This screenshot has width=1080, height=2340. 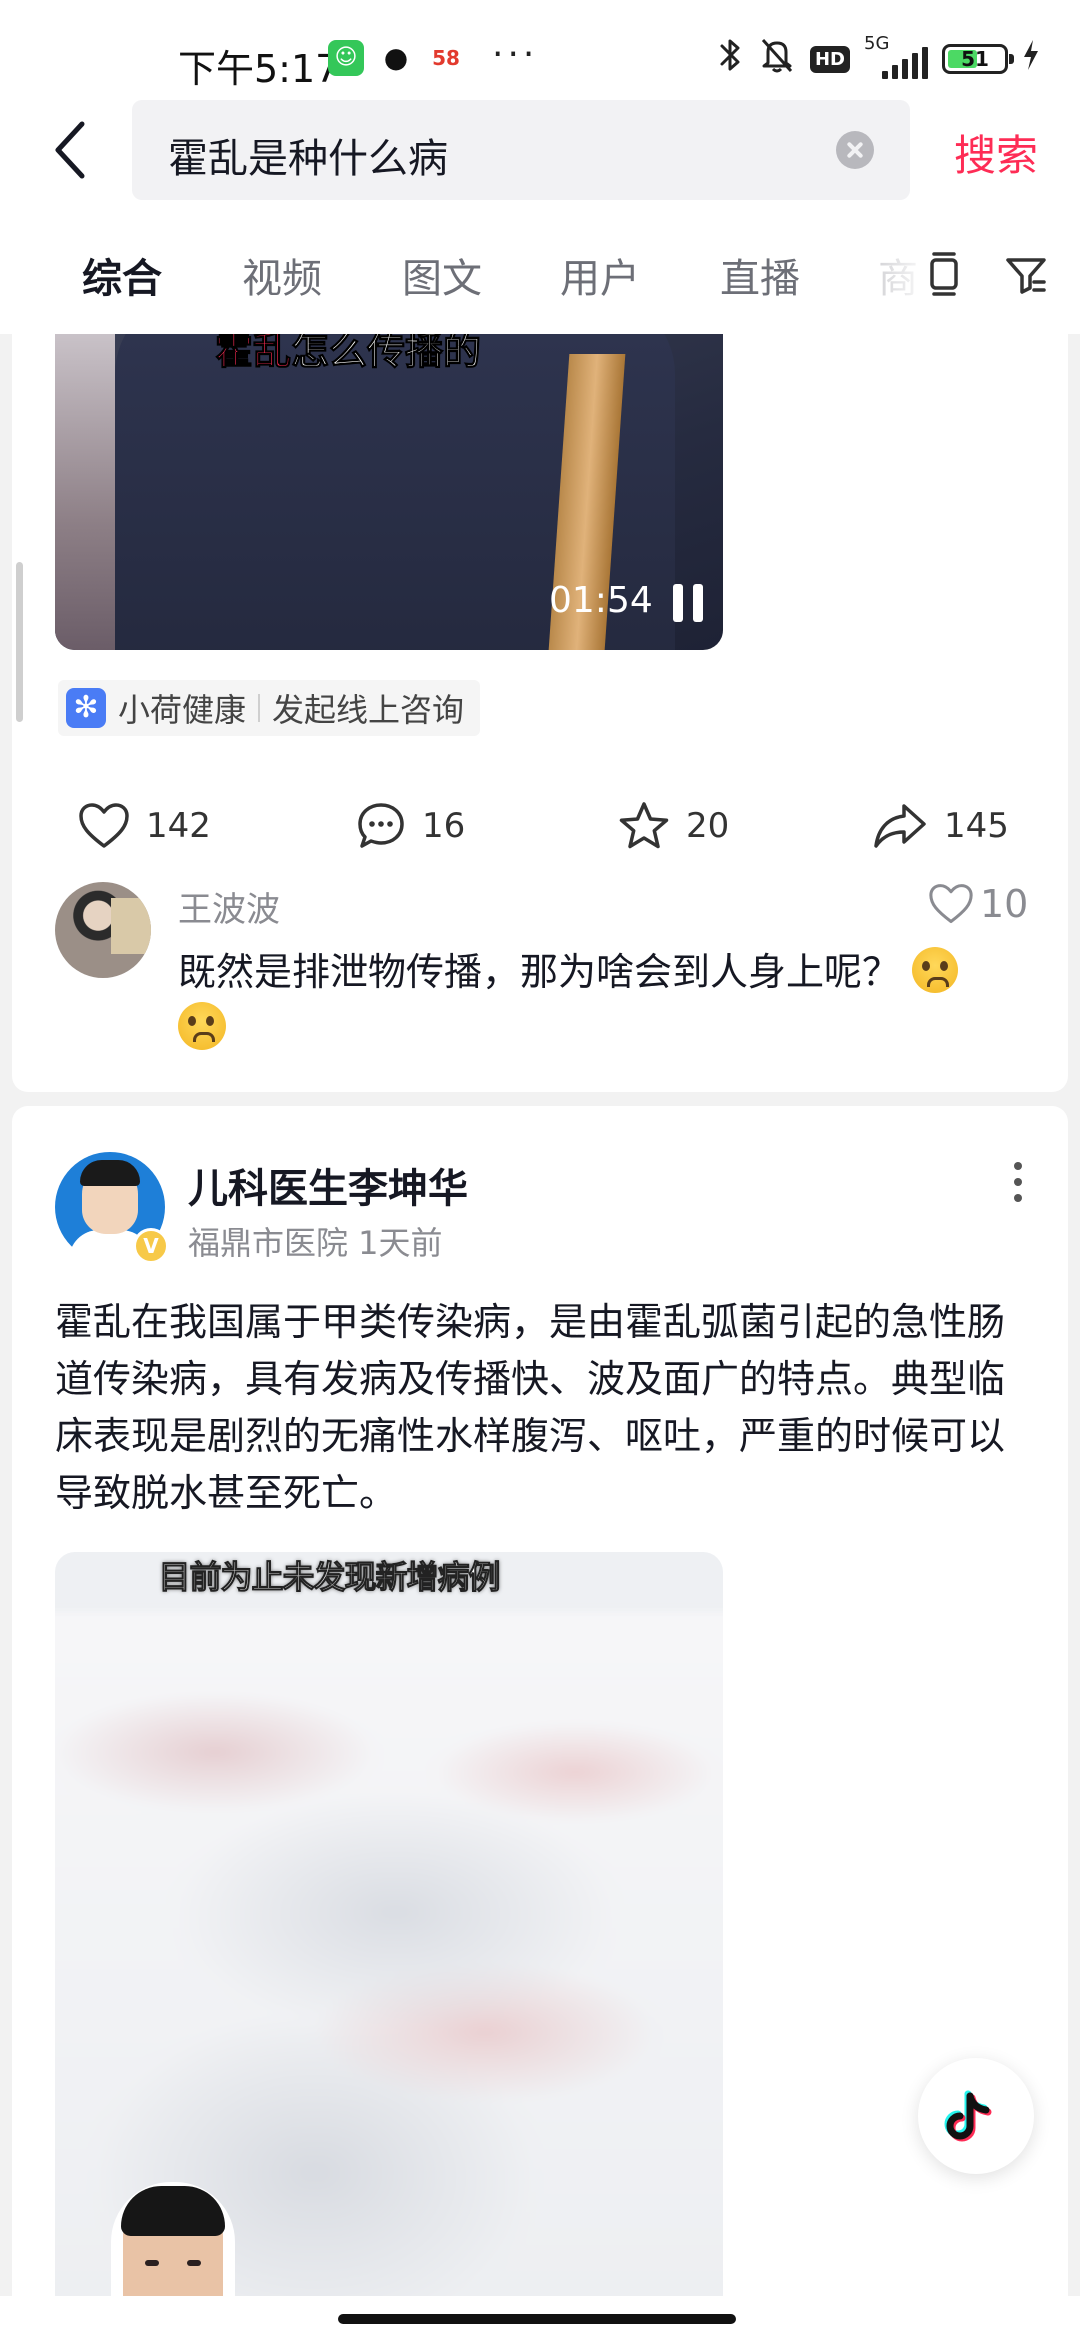 I want to click on status-indicators: HD 5G 51, so click(x=879, y=58).